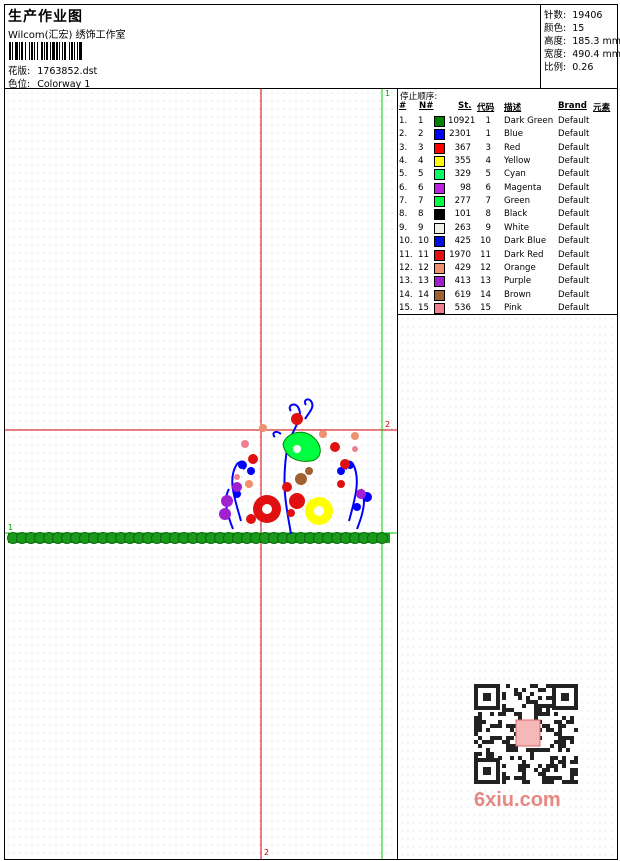 This screenshot has height=861, width=620. I want to click on qr-logo, so click(528, 733).